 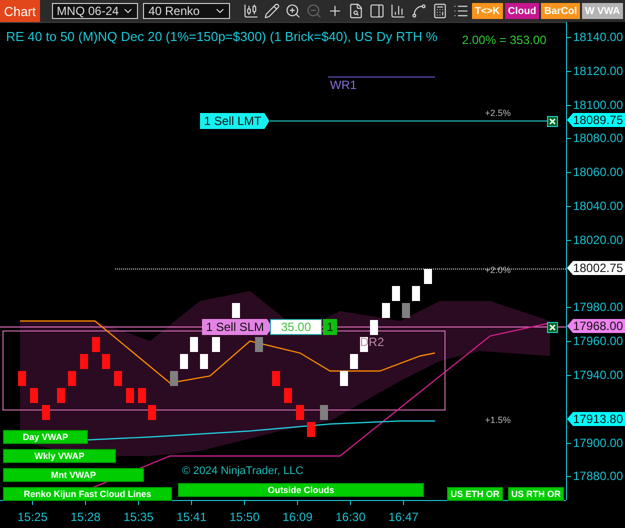 What do you see at coordinates (32, 514) in the screenshot?
I see `time-tick-label: 15:25` at bounding box center [32, 514].